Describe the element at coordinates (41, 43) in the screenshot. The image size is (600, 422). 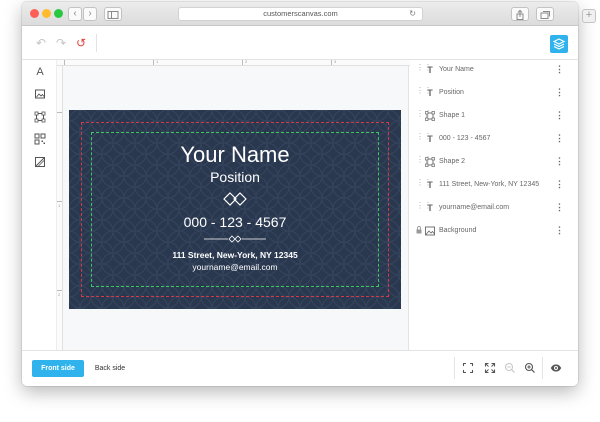
I see `undo-icon: ↶` at that location.